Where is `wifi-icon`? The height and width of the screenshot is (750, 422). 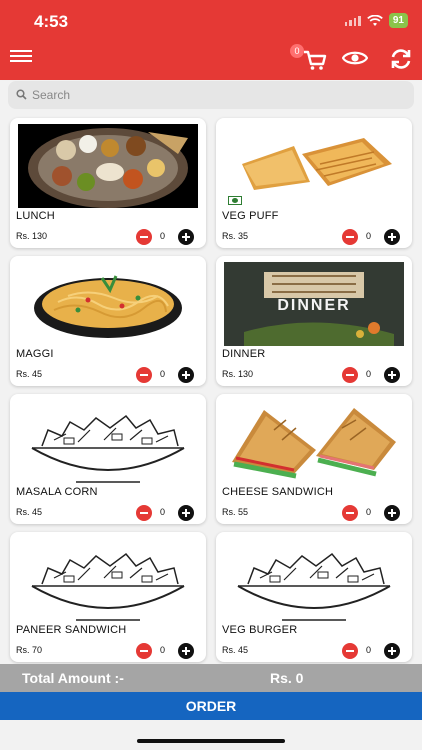 wifi-icon is located at coordinates (375, 20).